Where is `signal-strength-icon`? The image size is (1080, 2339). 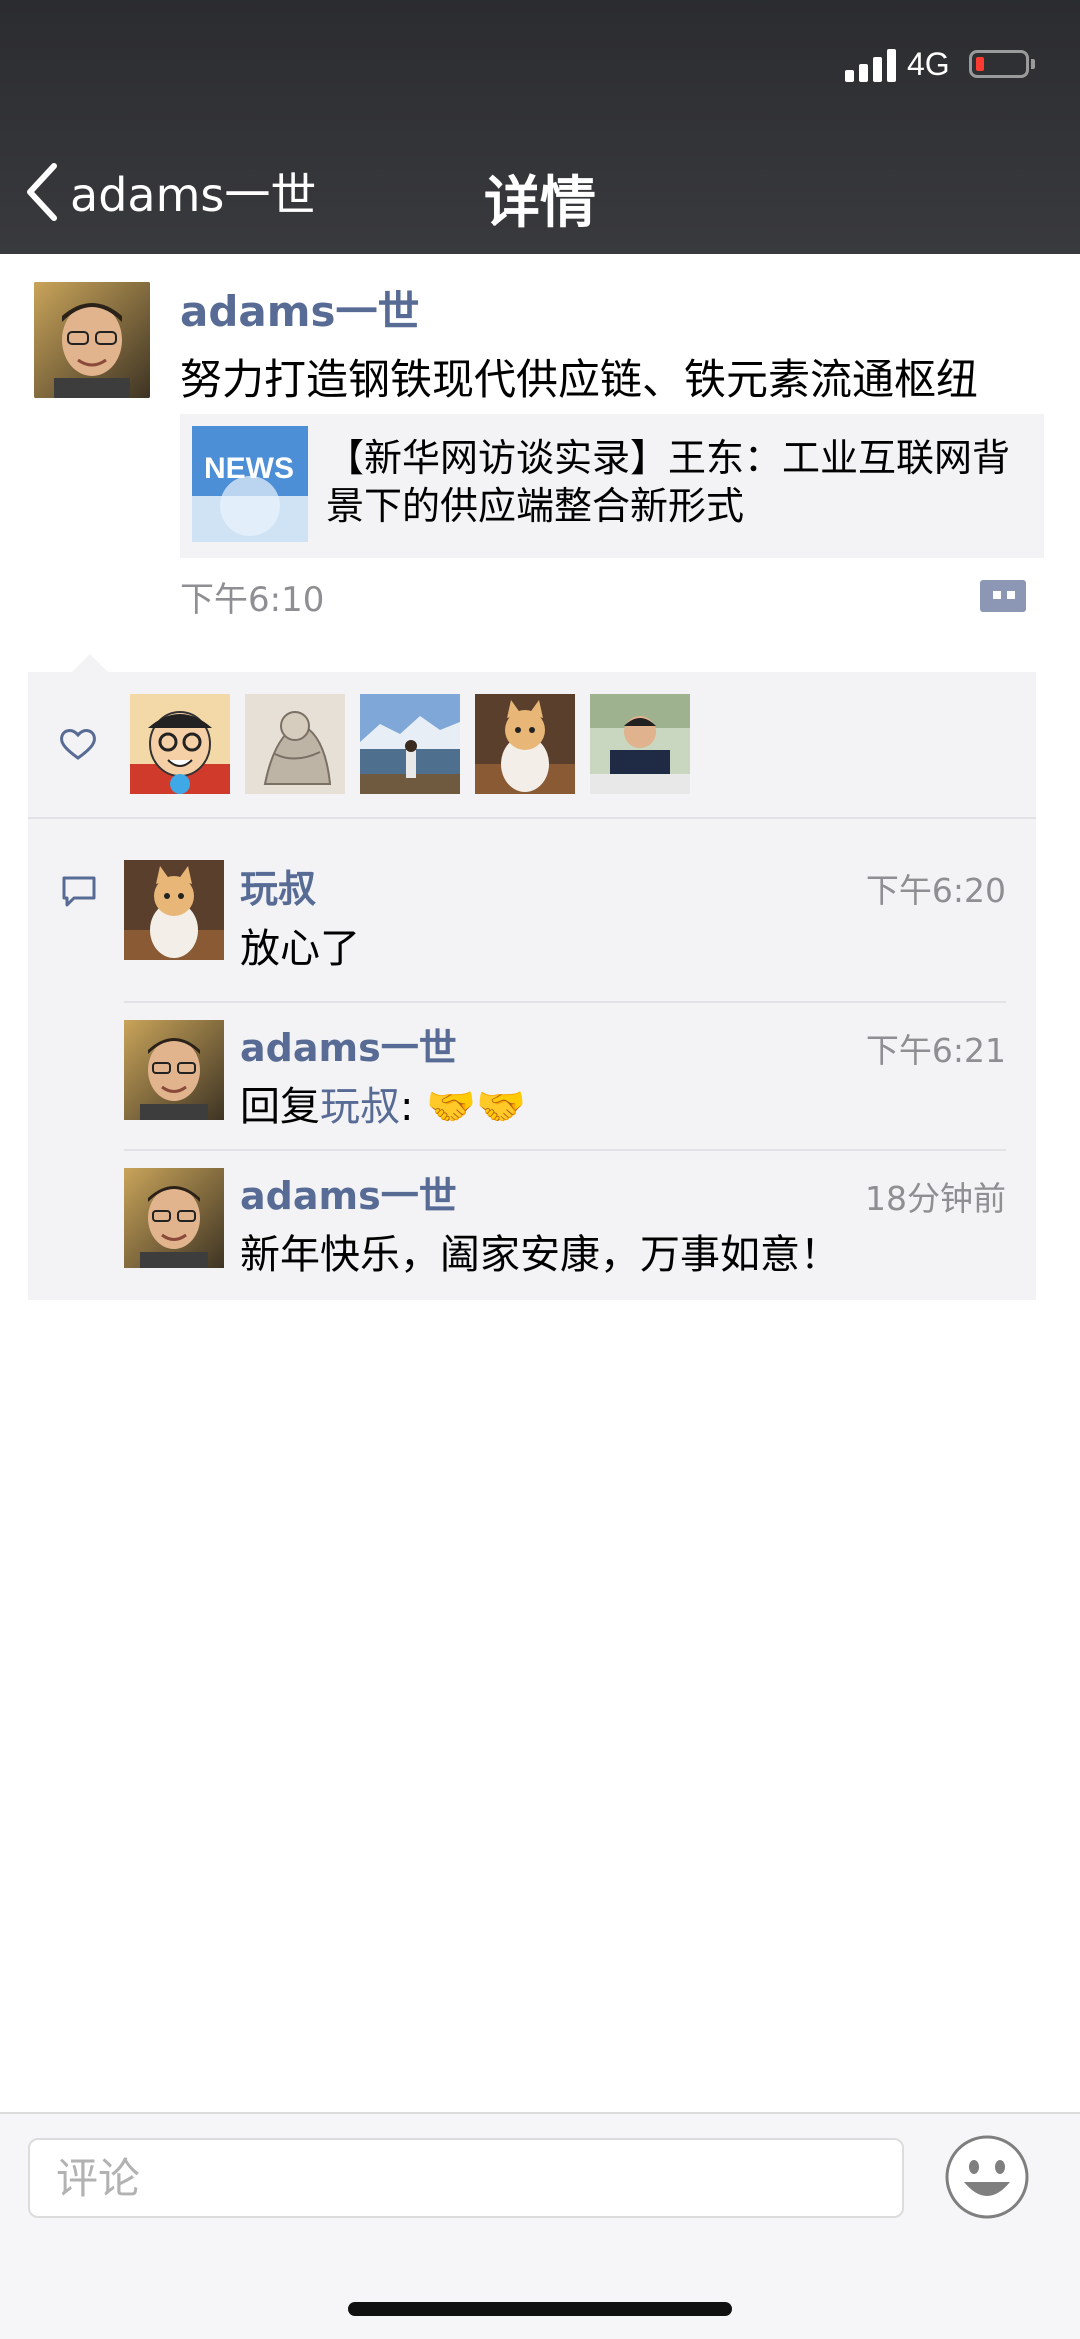
signal-strength-icon is located at coordinates (871, 65).